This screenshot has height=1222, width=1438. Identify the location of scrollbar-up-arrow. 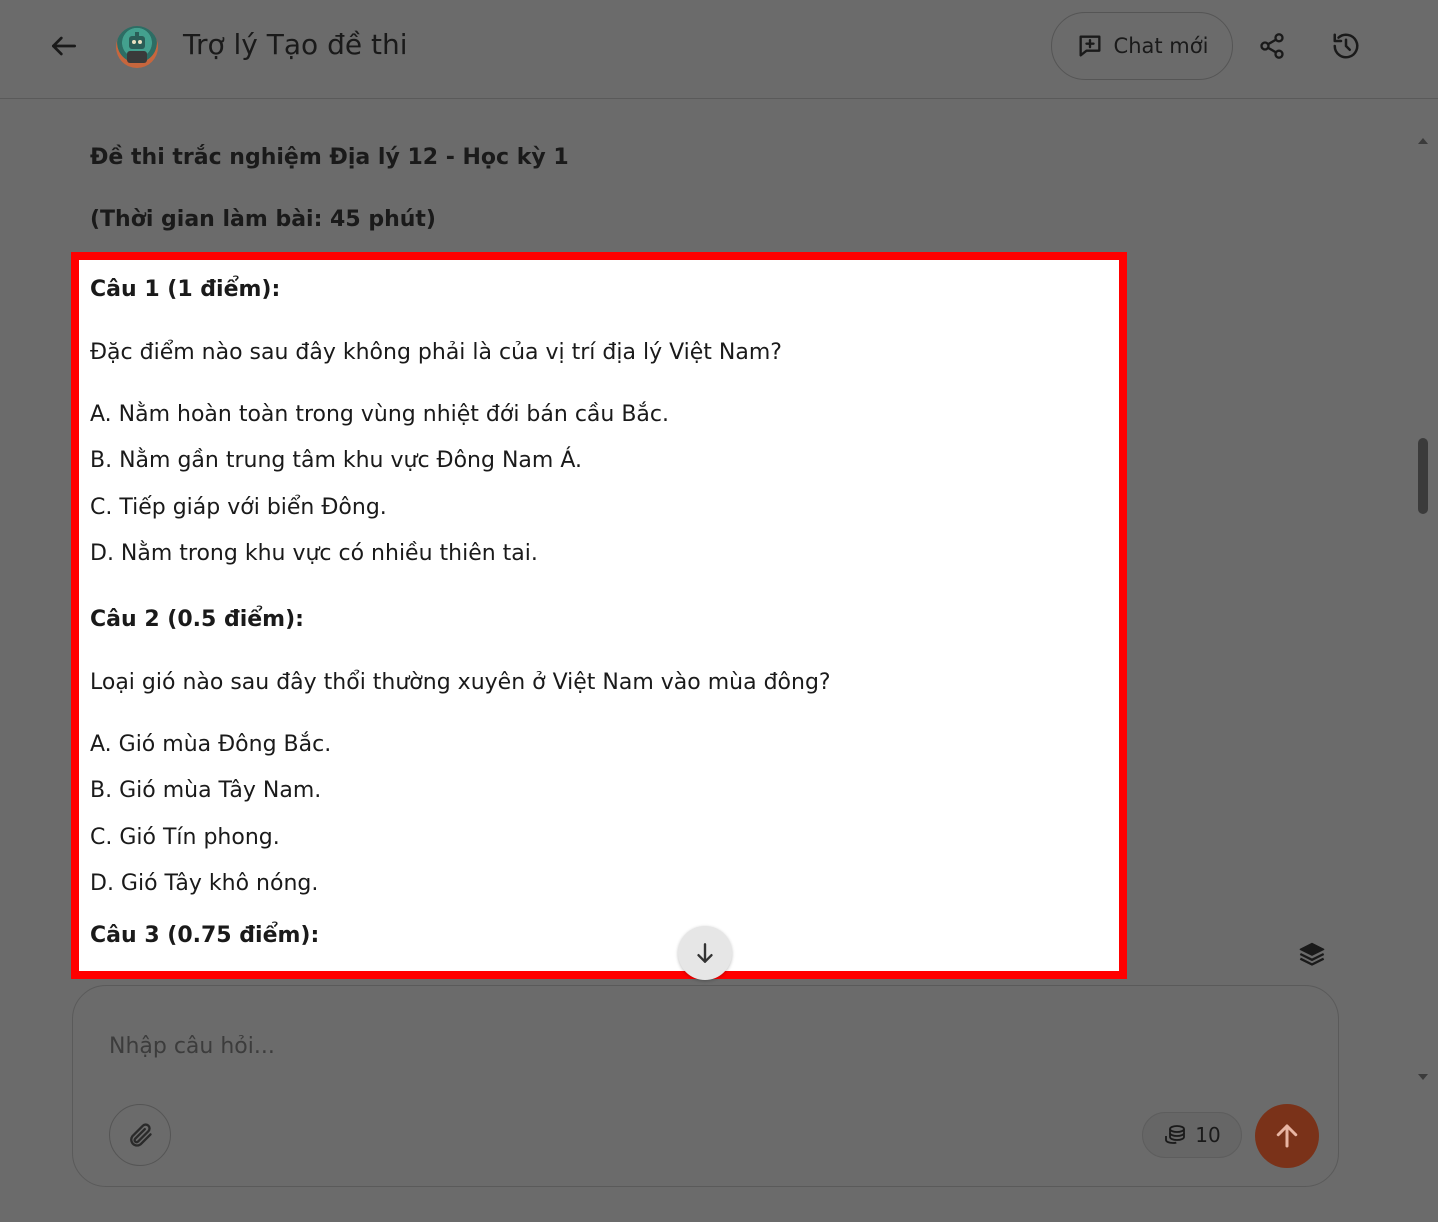
(1423, 141).